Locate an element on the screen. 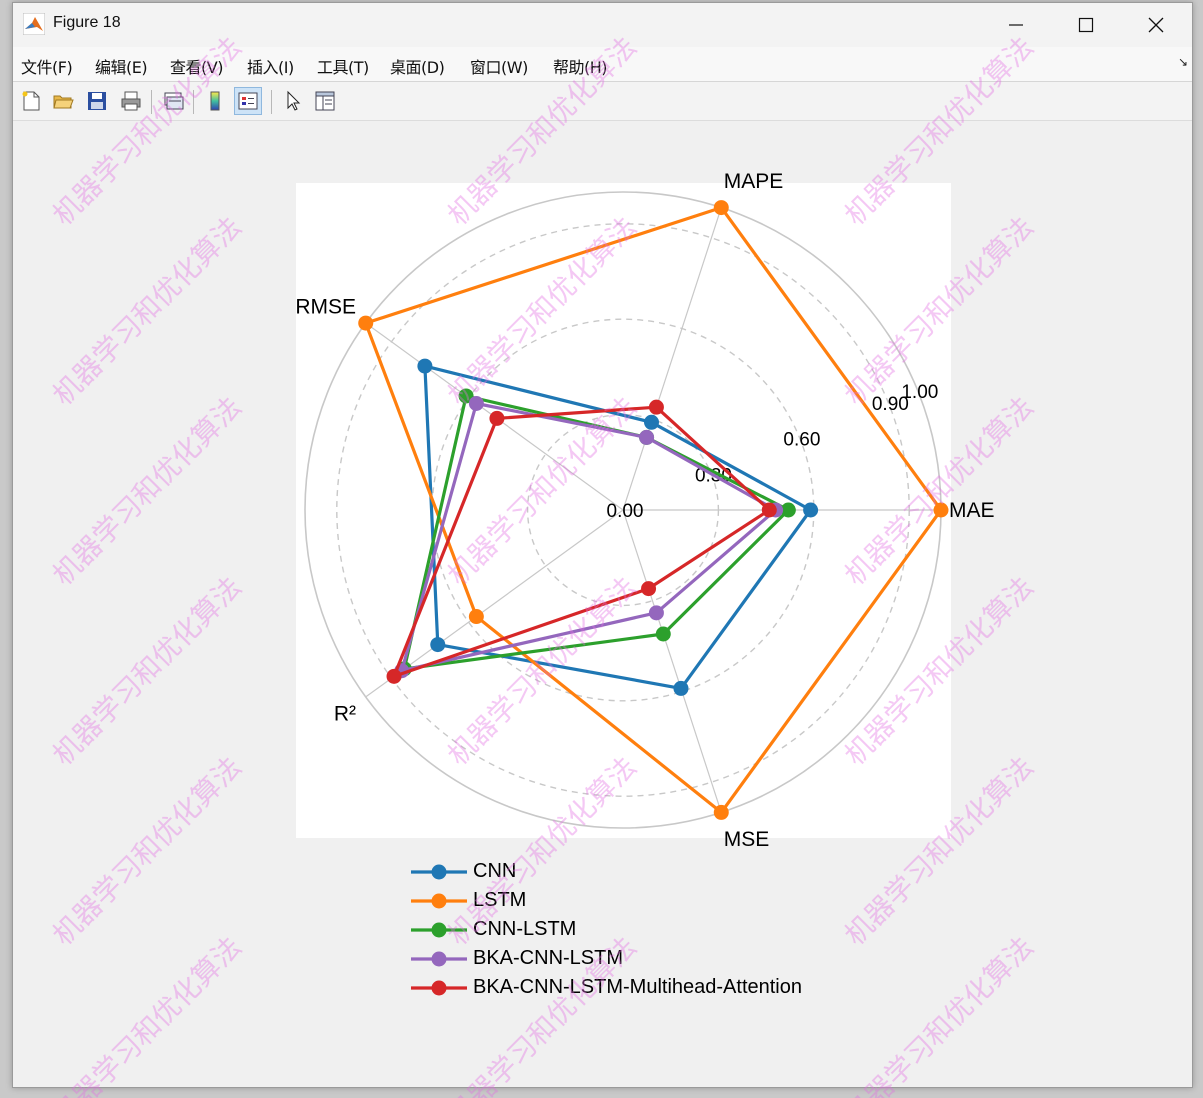 The image size is (1203, 1098). axis-label: RMSE is located at coordinates (325, 307).